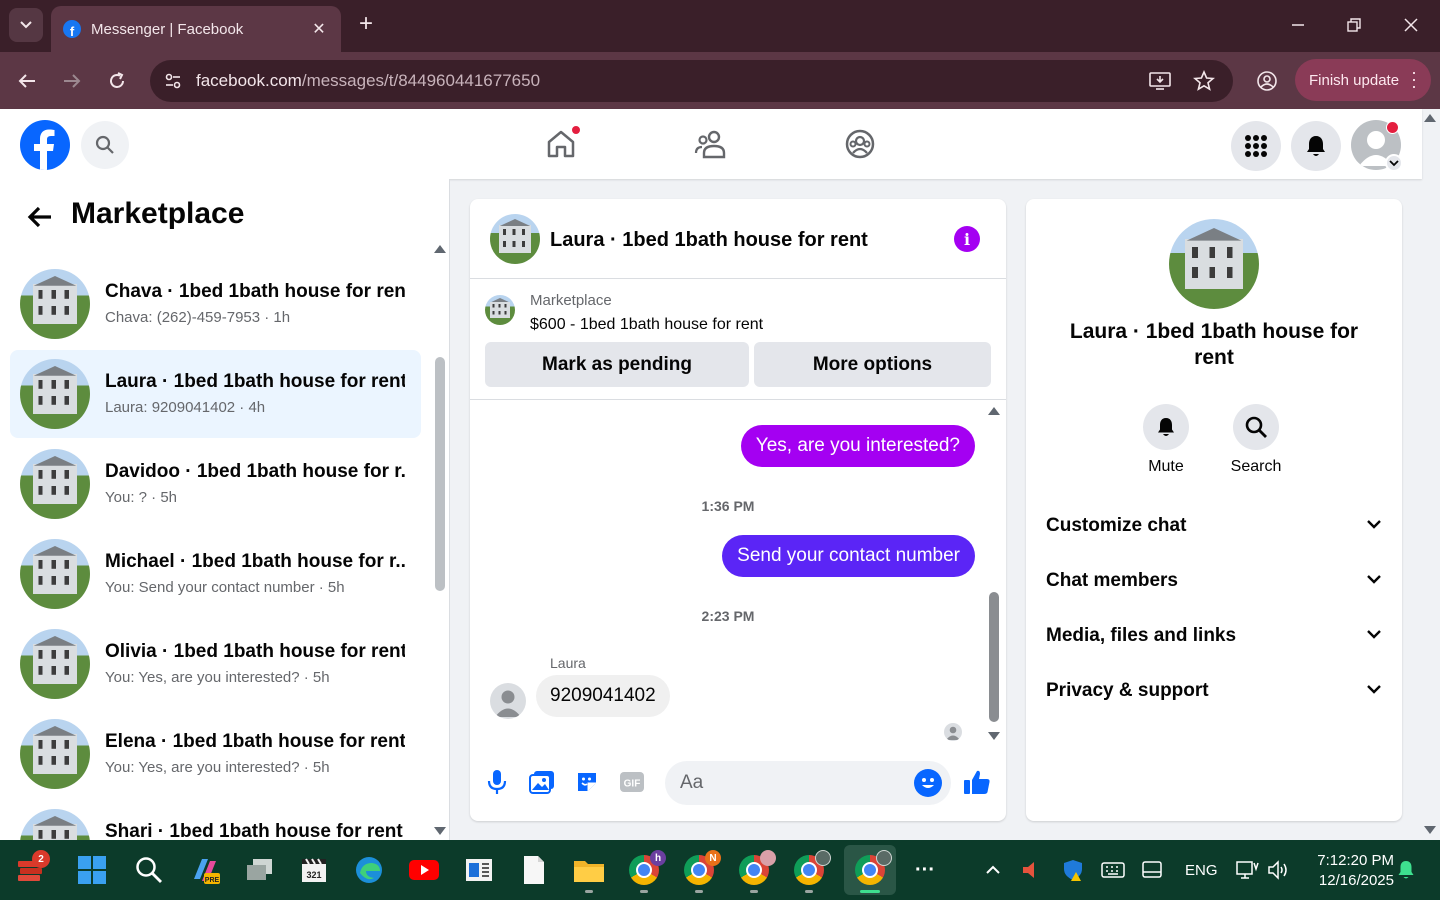  What do you see at coordinates (314, 870) in the screenshot?
I see `taskbar-video-editor: 321` at bounding box center [314, 870].